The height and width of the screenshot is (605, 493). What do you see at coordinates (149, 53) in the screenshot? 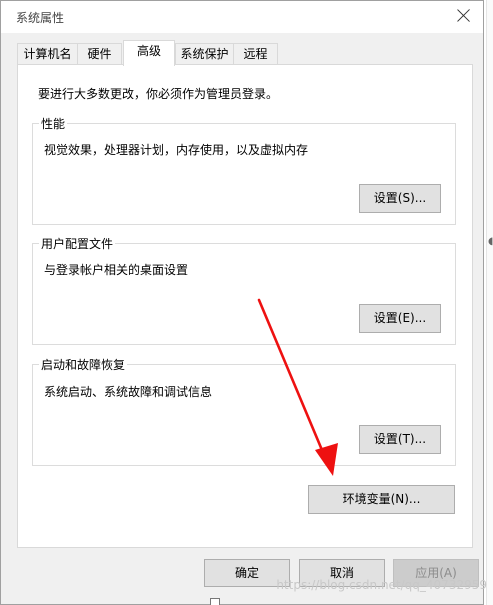
I see `tab-advanced: 高级` at bounding box center [149, 53].